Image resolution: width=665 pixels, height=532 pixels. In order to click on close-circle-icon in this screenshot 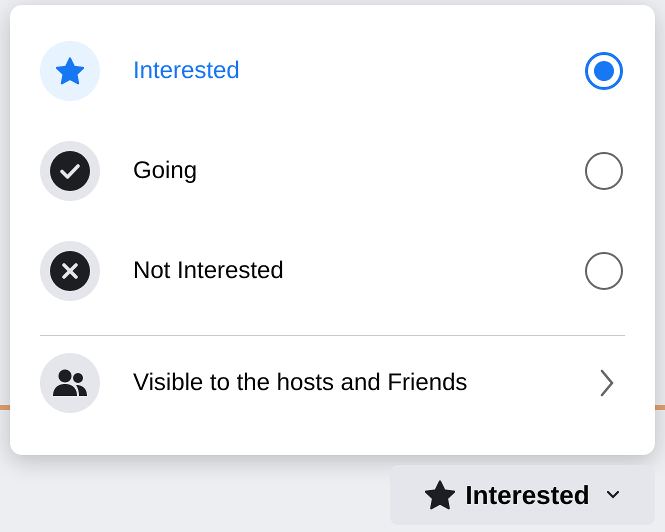, I will do `click(70, 271)`.